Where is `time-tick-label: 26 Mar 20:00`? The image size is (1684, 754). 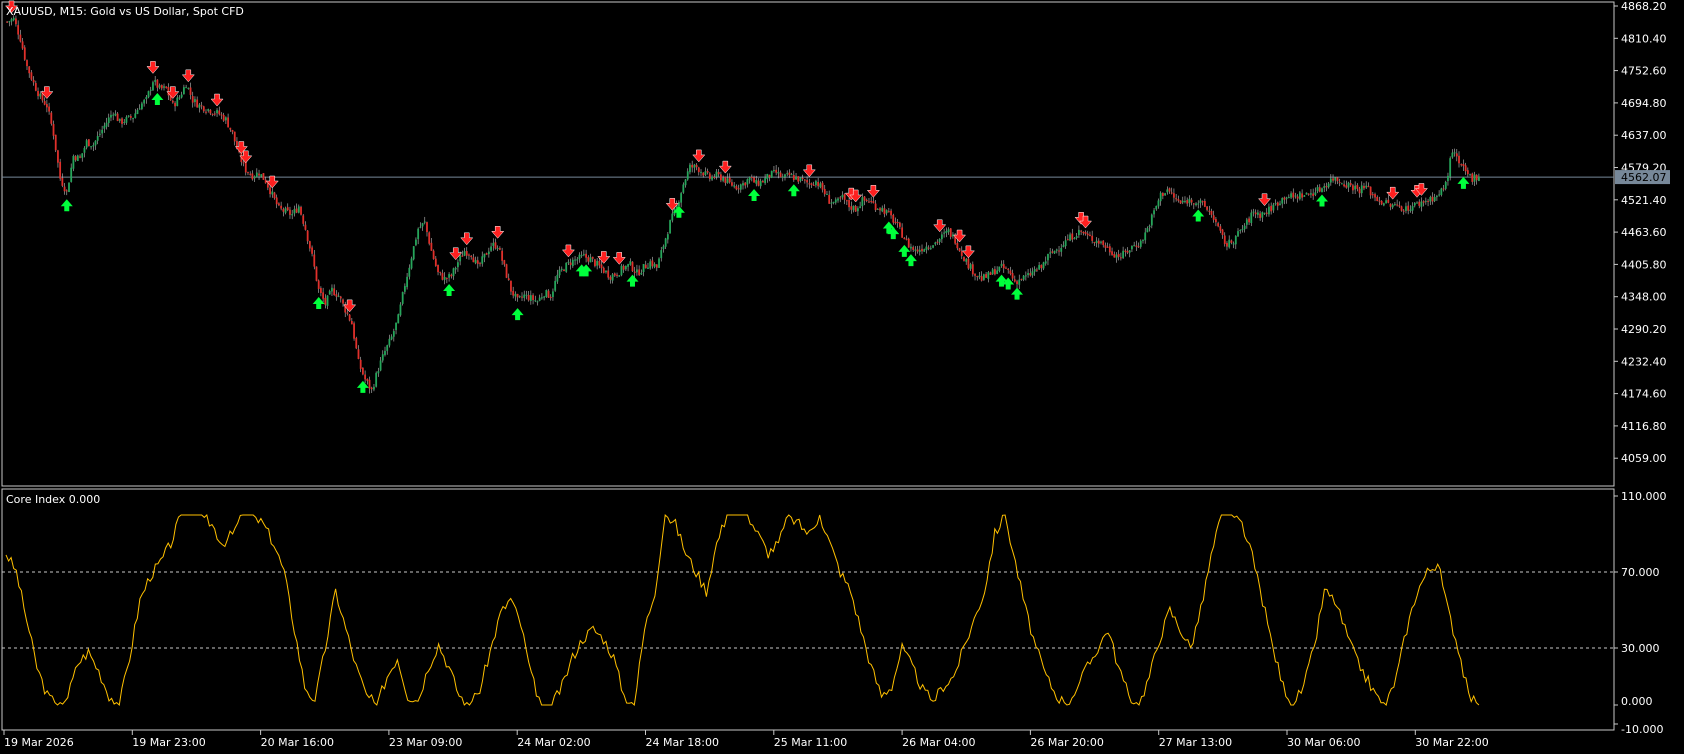 time-tick-label: 26 Mar 20:00 is located at coordinates (1066, 742).